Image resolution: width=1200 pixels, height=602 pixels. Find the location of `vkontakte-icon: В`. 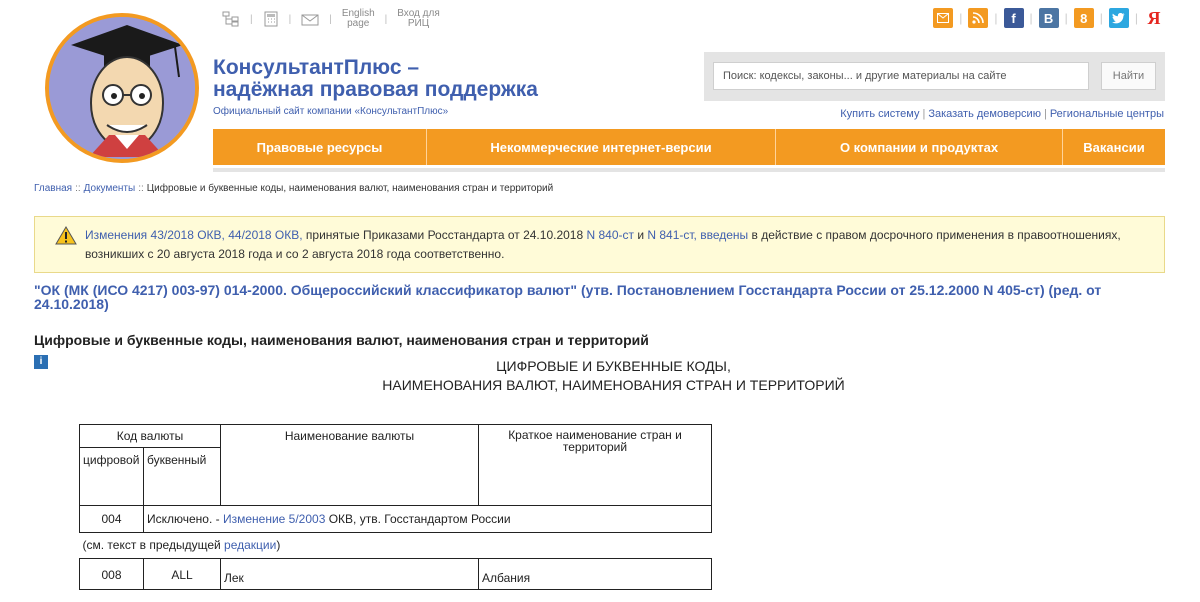

vkontakte-icon: В is located at coordinates (1048, 18).